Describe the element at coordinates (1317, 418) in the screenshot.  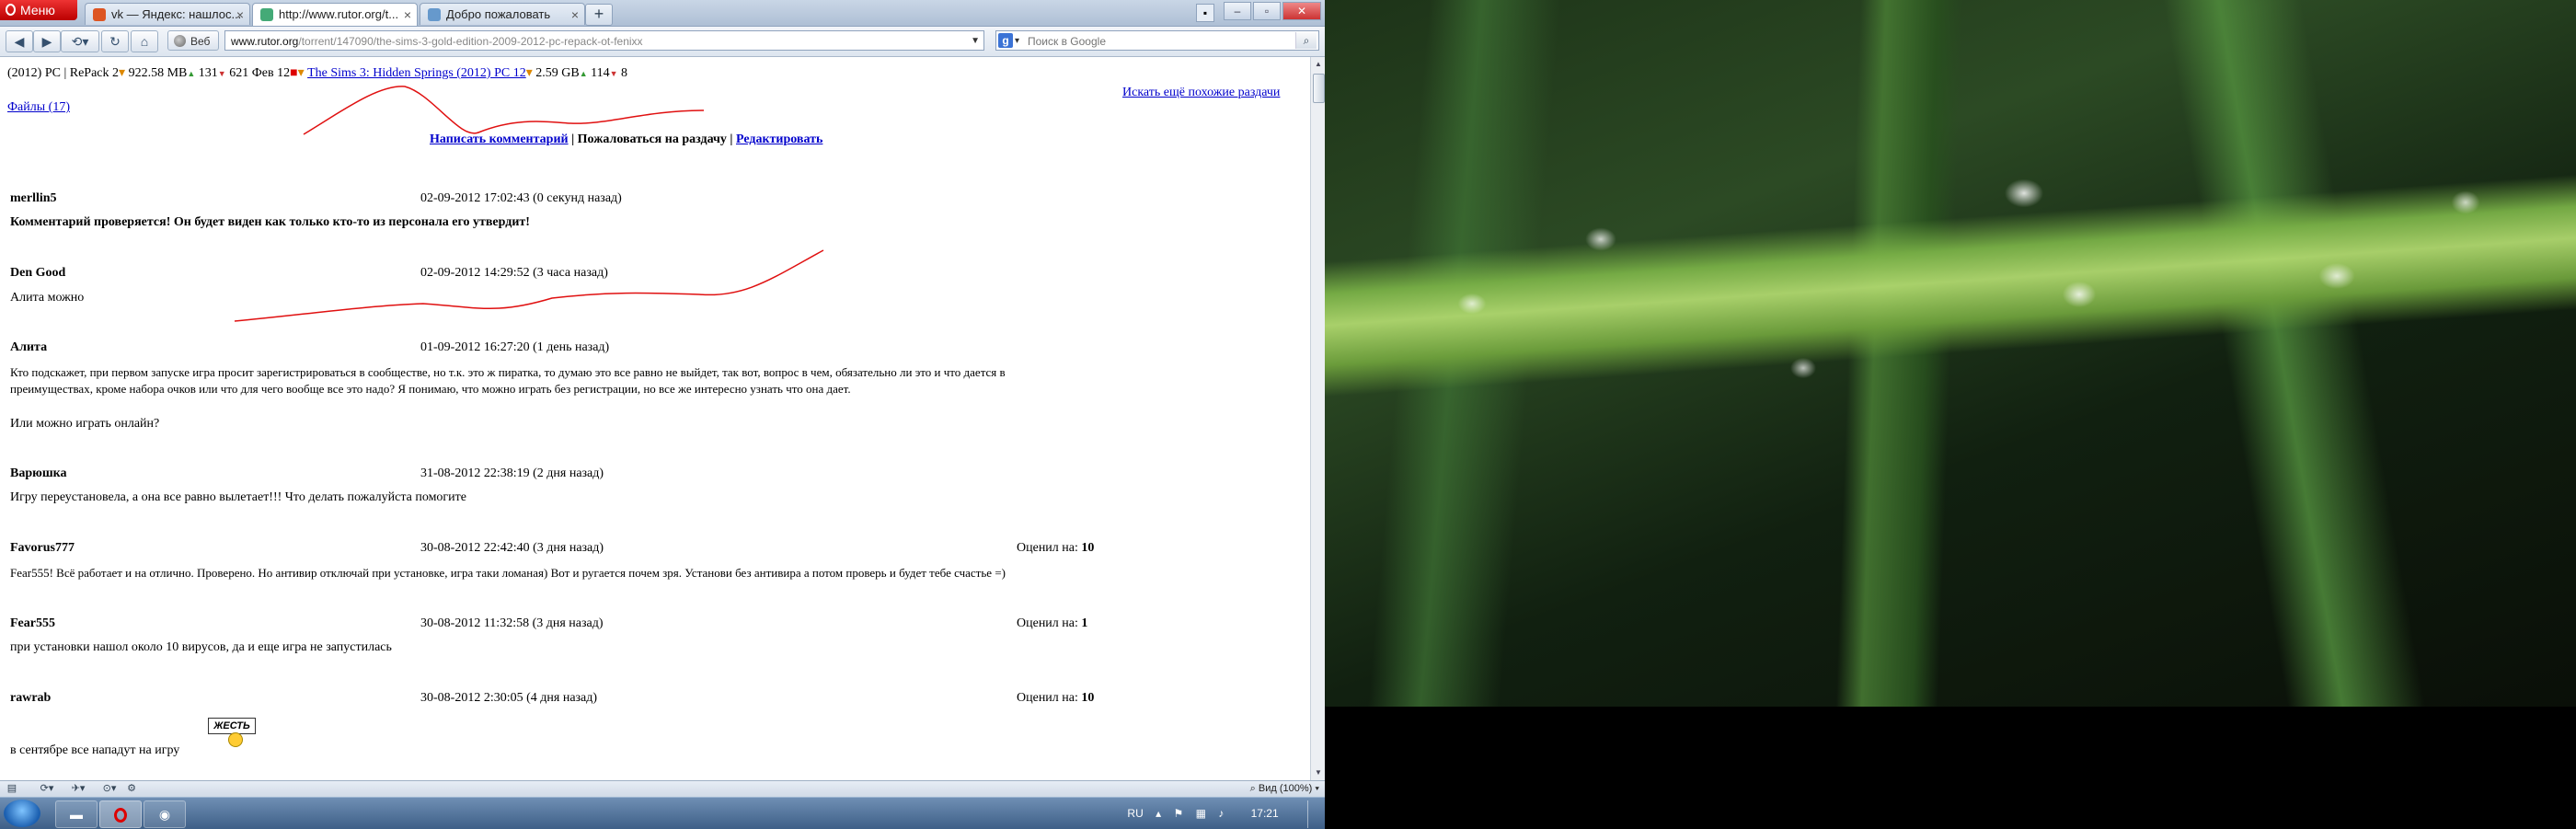
I see `vertical-scrollbar: ▲ ▼` at that location.